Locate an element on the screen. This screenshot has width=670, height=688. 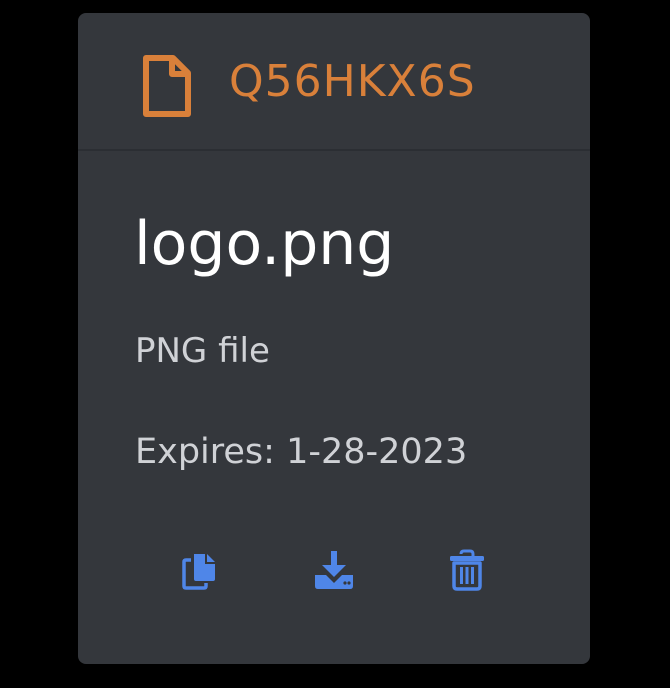
copy-icon is located at coordinates (199, 571).